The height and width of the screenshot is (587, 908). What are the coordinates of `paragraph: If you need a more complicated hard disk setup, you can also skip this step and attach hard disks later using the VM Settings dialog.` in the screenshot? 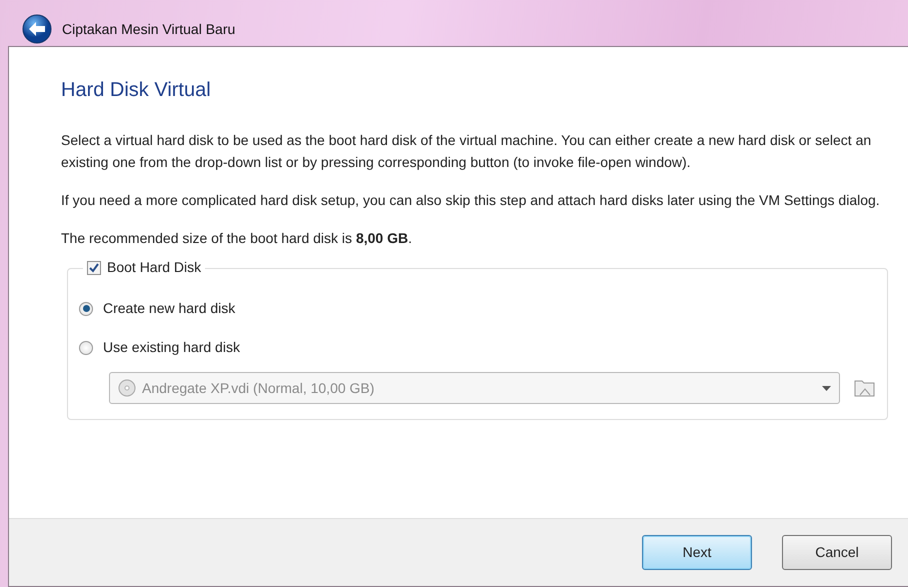 It's located at (471, 200).